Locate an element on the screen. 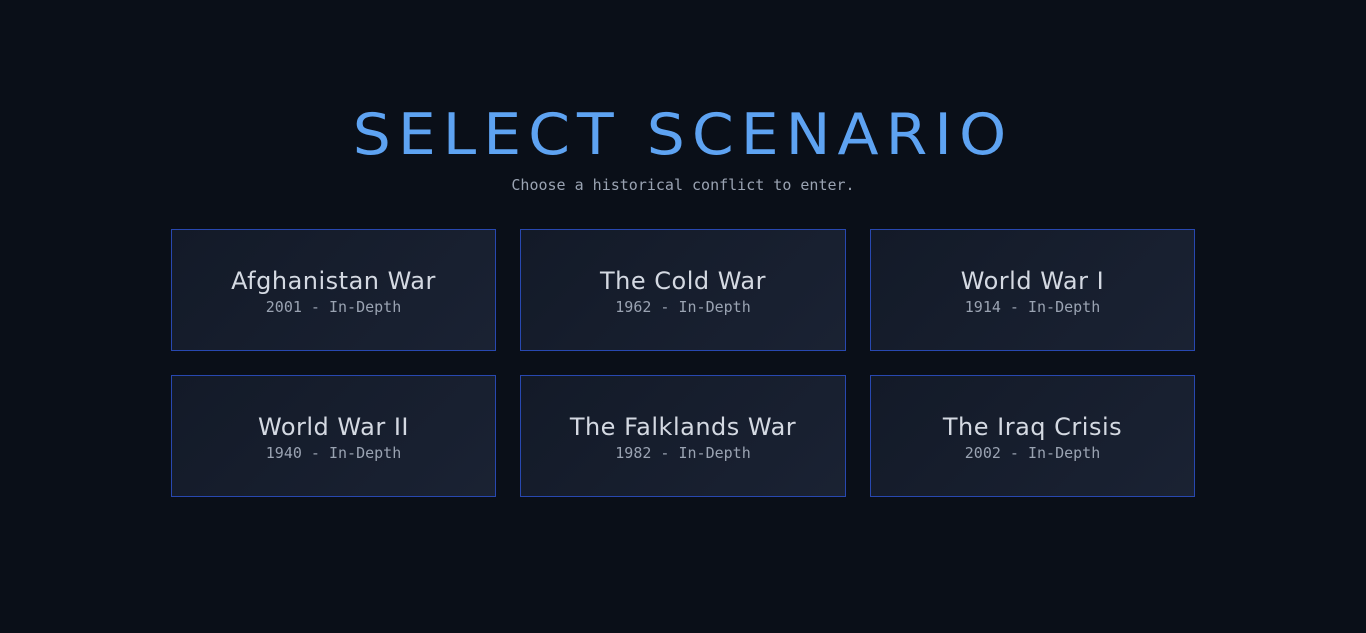 This screenshot has width=1366, height=633. scenario-card-world-war-i: World War I 1914 - In-Depth is located at coordinates (1032, 290).